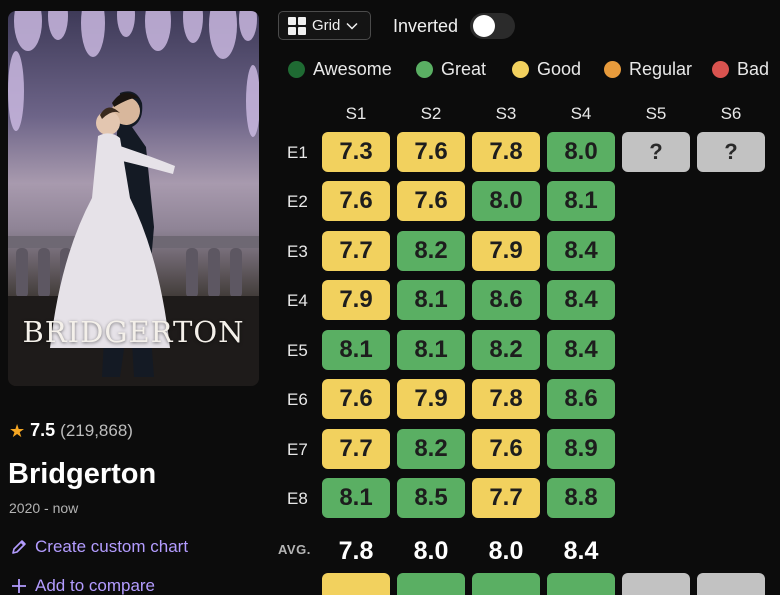  What do you see at coordinates (581, 498) in the screenshot?
I see `rating-cell: 8.8` at bounding box center [581, 498].